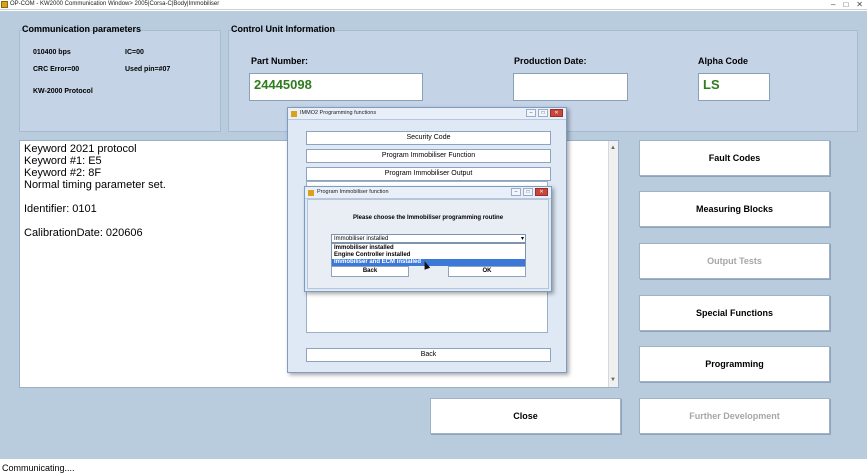 The height and width of the screenshot is (474, 867). I want to click on immo-dialog-title: IMMO2 Programming functions, so click(338, 113).